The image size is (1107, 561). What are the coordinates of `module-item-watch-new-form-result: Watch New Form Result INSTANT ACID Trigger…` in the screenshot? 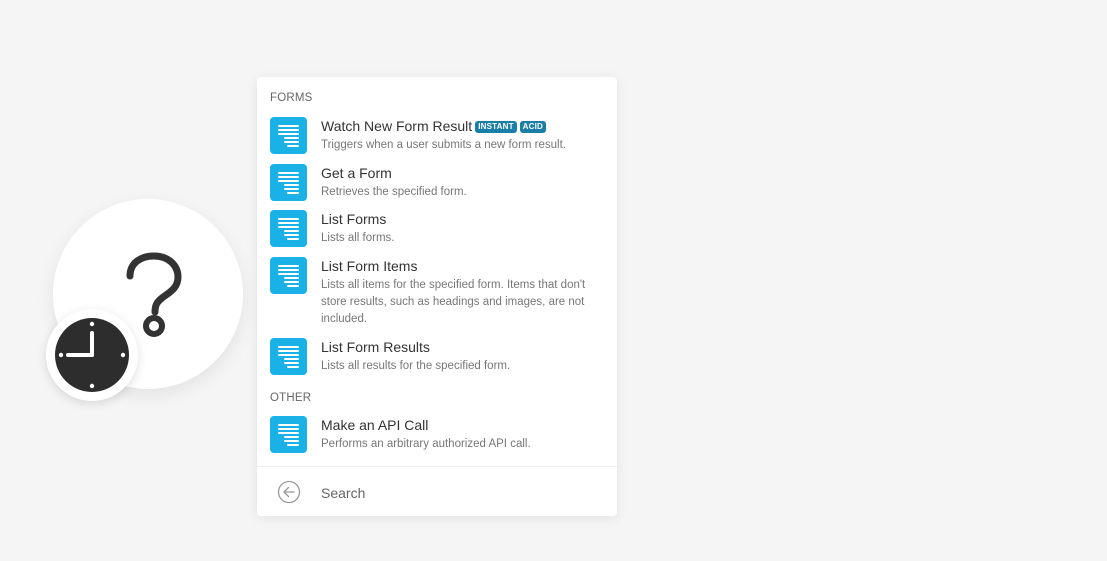 It's located at (438, 137).